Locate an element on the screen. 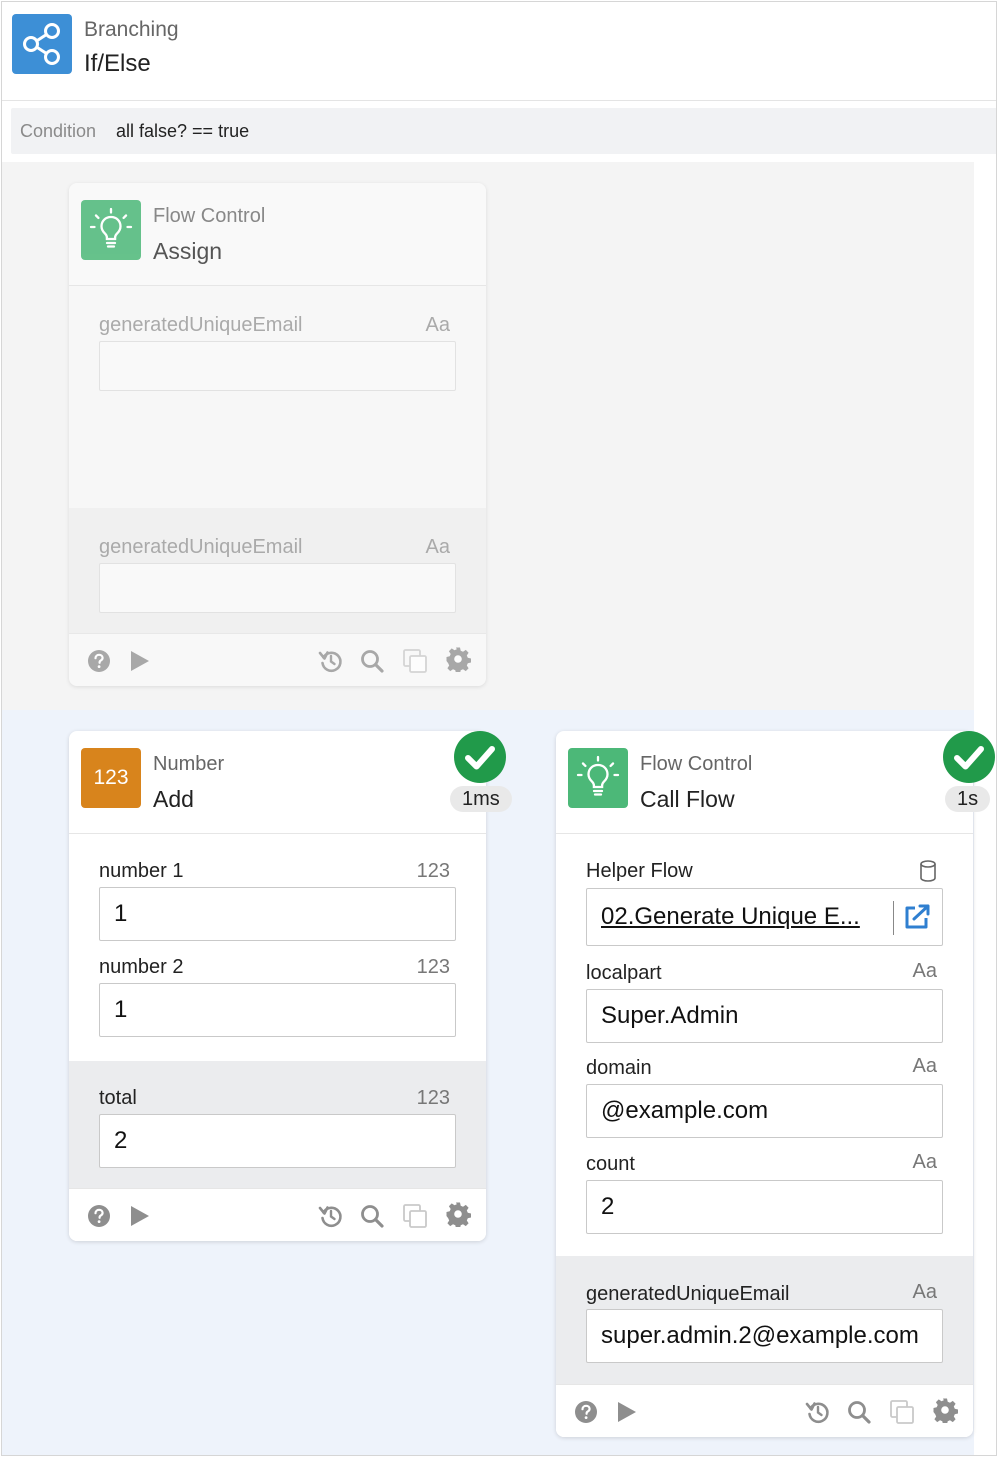 This screenshot has height=1459, width=1000. share-icon is located at coordinates (42, 44).